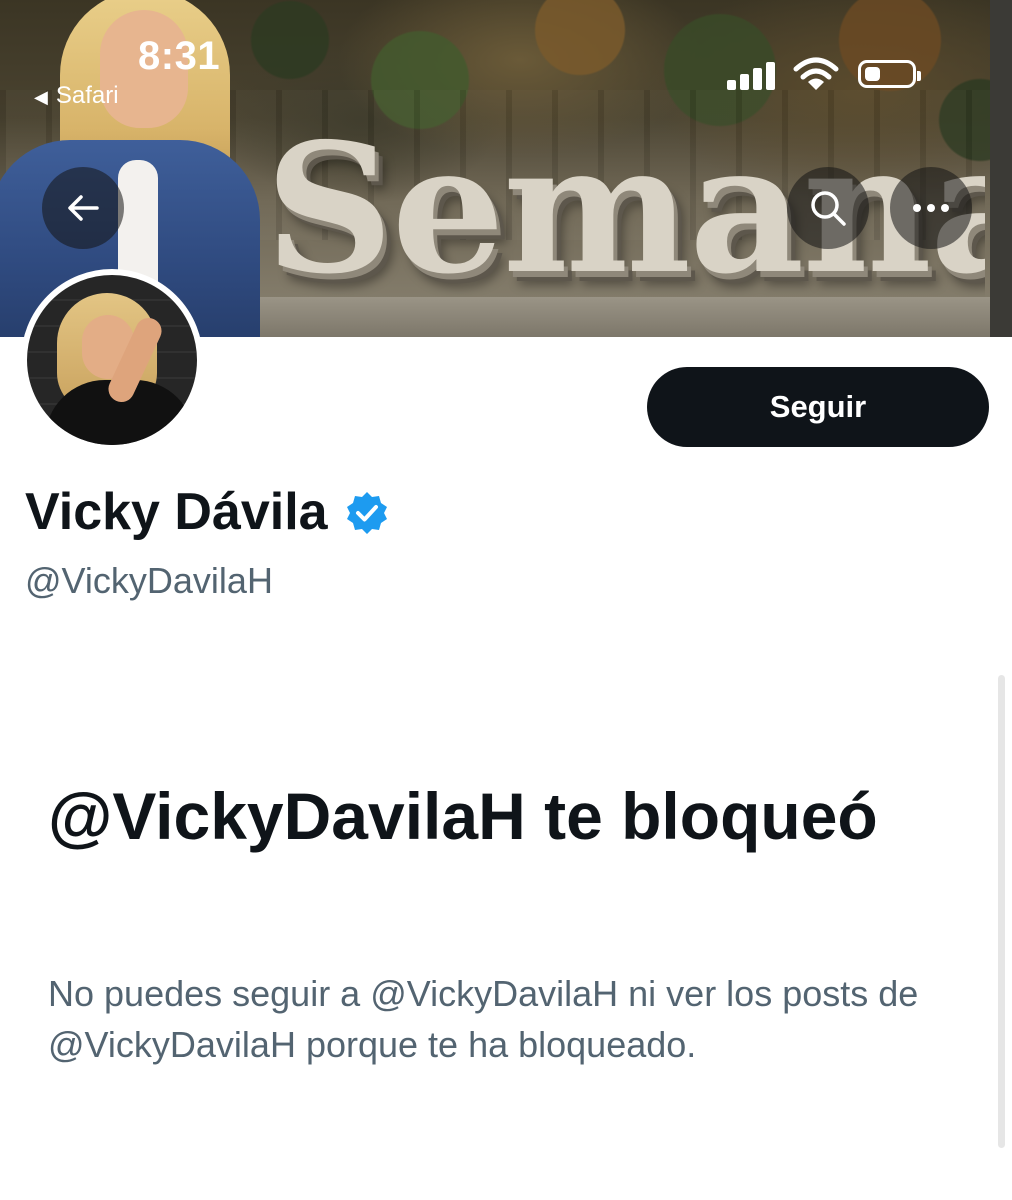 Image resolution: width=1012 pixels, height=1200 pixels. What do you see at coordinates (889, 74) in the screenshot?
I see `battery-icon` at bounding box center [889, 74].